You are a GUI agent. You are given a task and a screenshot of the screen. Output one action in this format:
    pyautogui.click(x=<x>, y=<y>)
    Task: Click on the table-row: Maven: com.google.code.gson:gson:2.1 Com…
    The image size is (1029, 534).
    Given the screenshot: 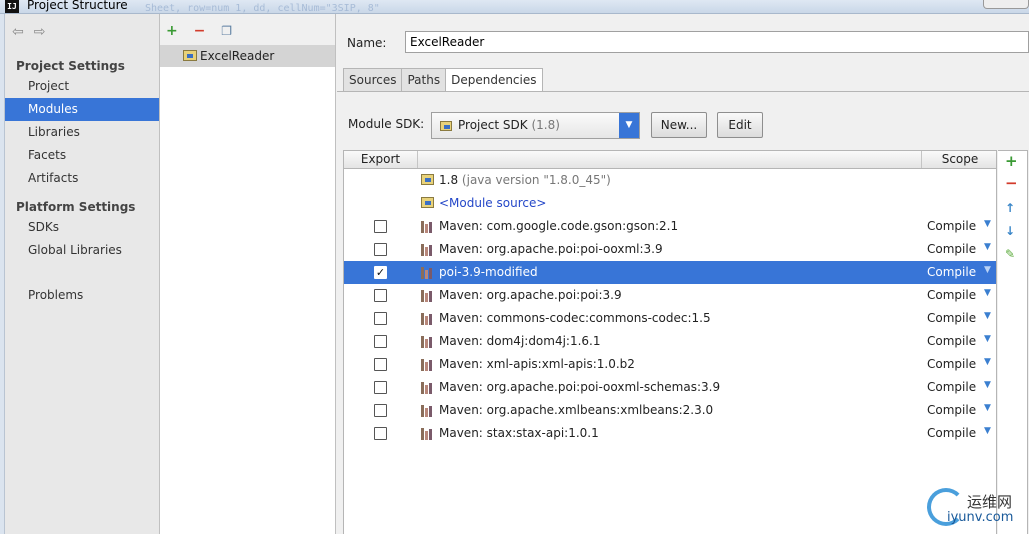 What is the action you would take?
    pyautogui.click(x=670, y=226)
    